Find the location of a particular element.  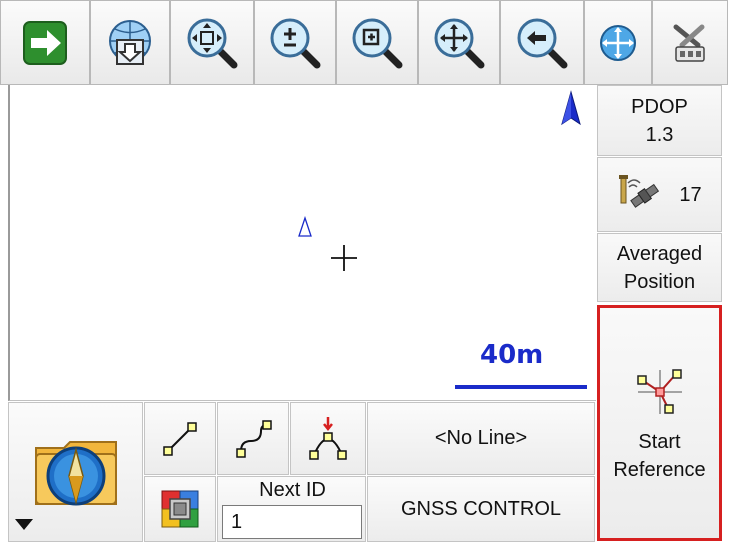

zoom-in-out-button is located at coordinates (295, 42).